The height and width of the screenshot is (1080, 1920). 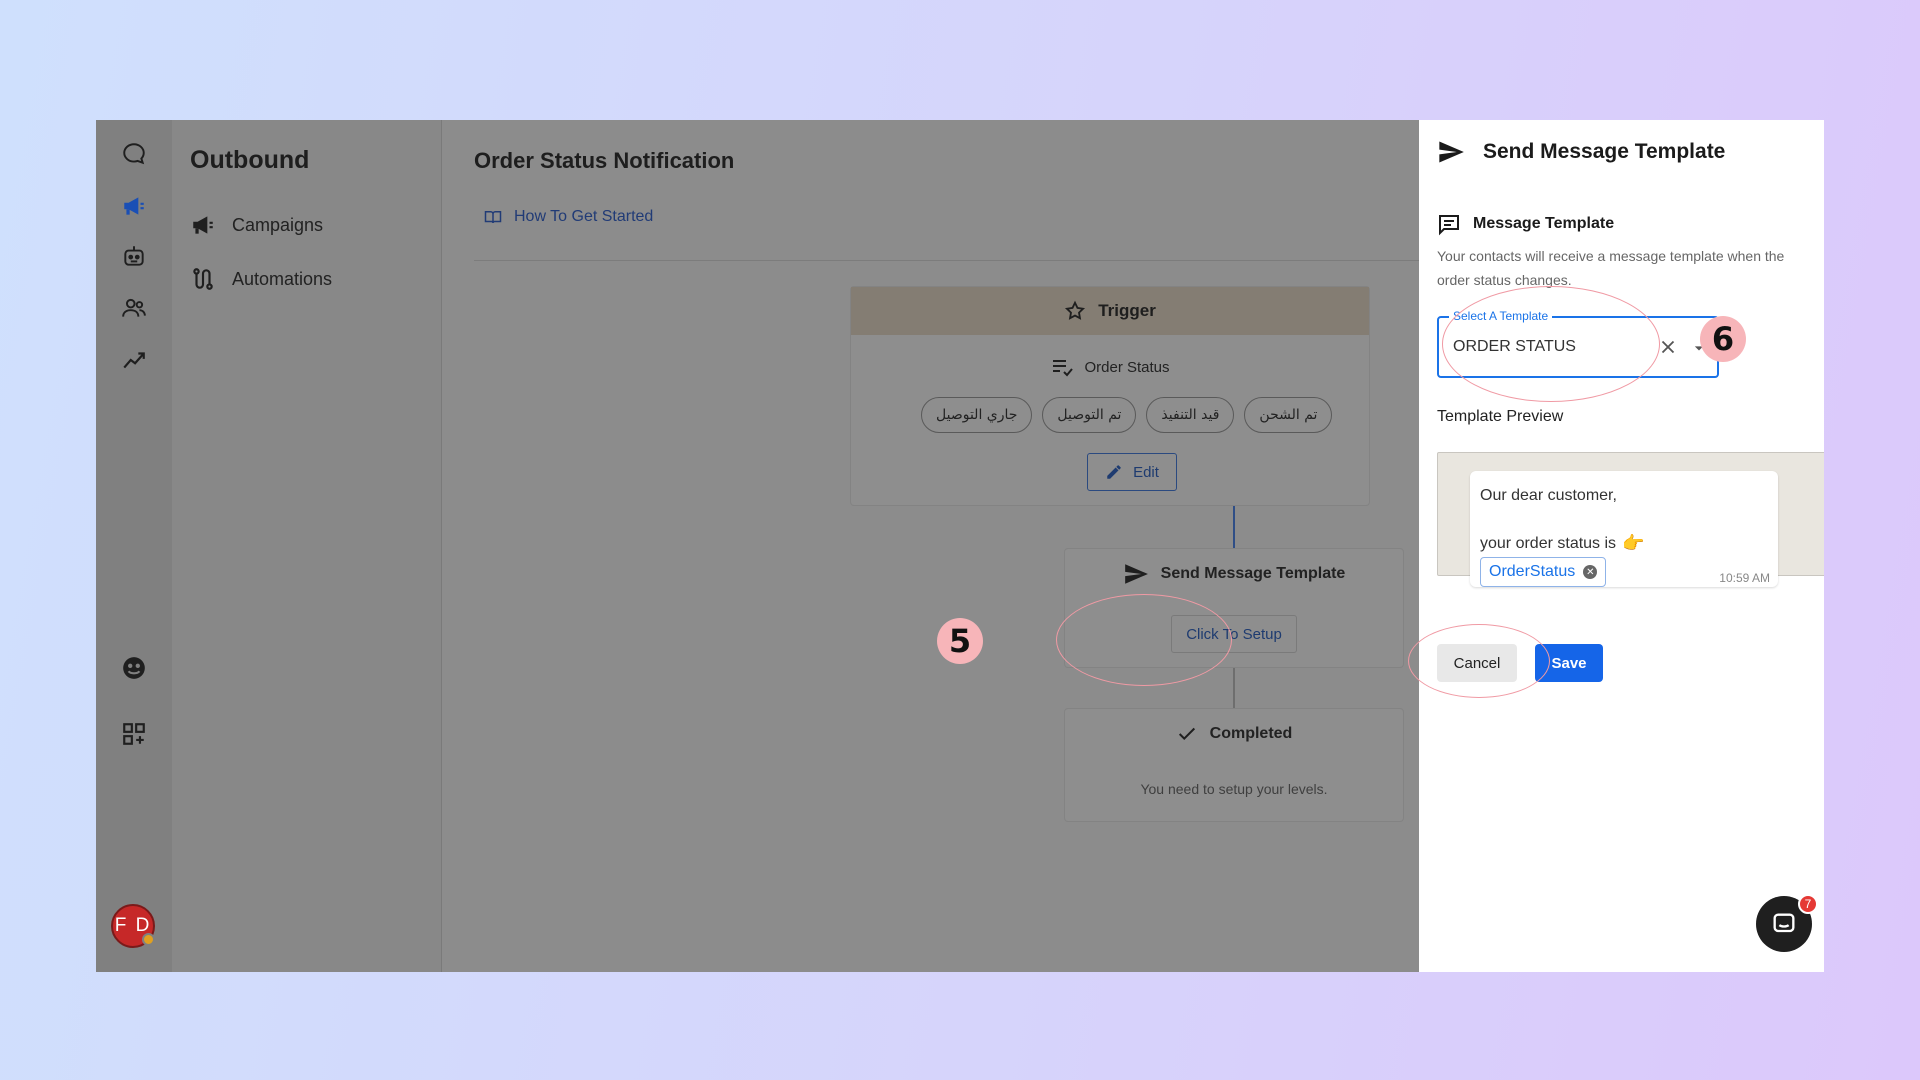 I want to click on select-value: ORDER STATUS, so click(x=1514, y=346).